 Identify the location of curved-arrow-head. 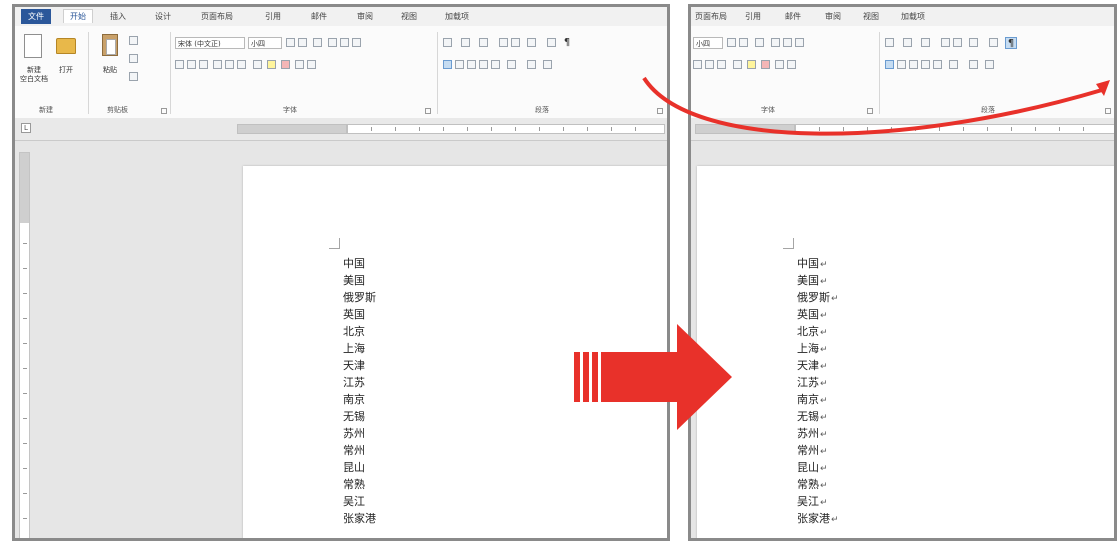
(1103, 88).